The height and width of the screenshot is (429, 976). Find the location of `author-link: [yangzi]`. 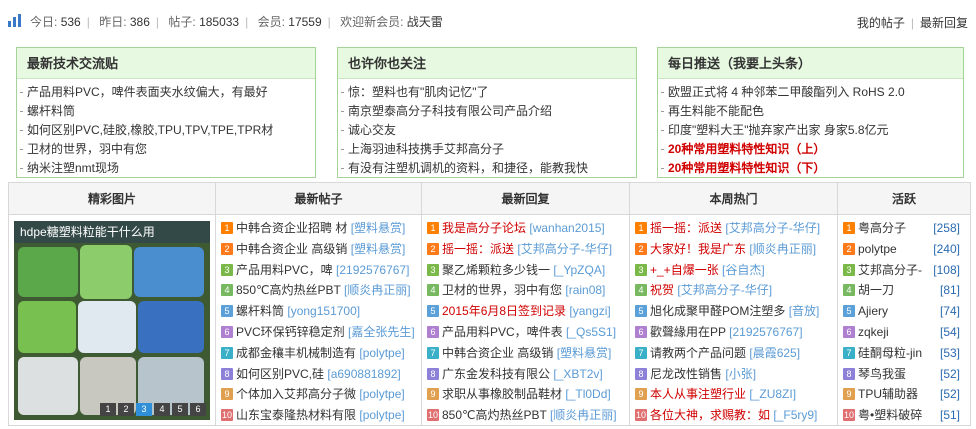

author-link: [yangzi] is located at coordinates (589, 311).